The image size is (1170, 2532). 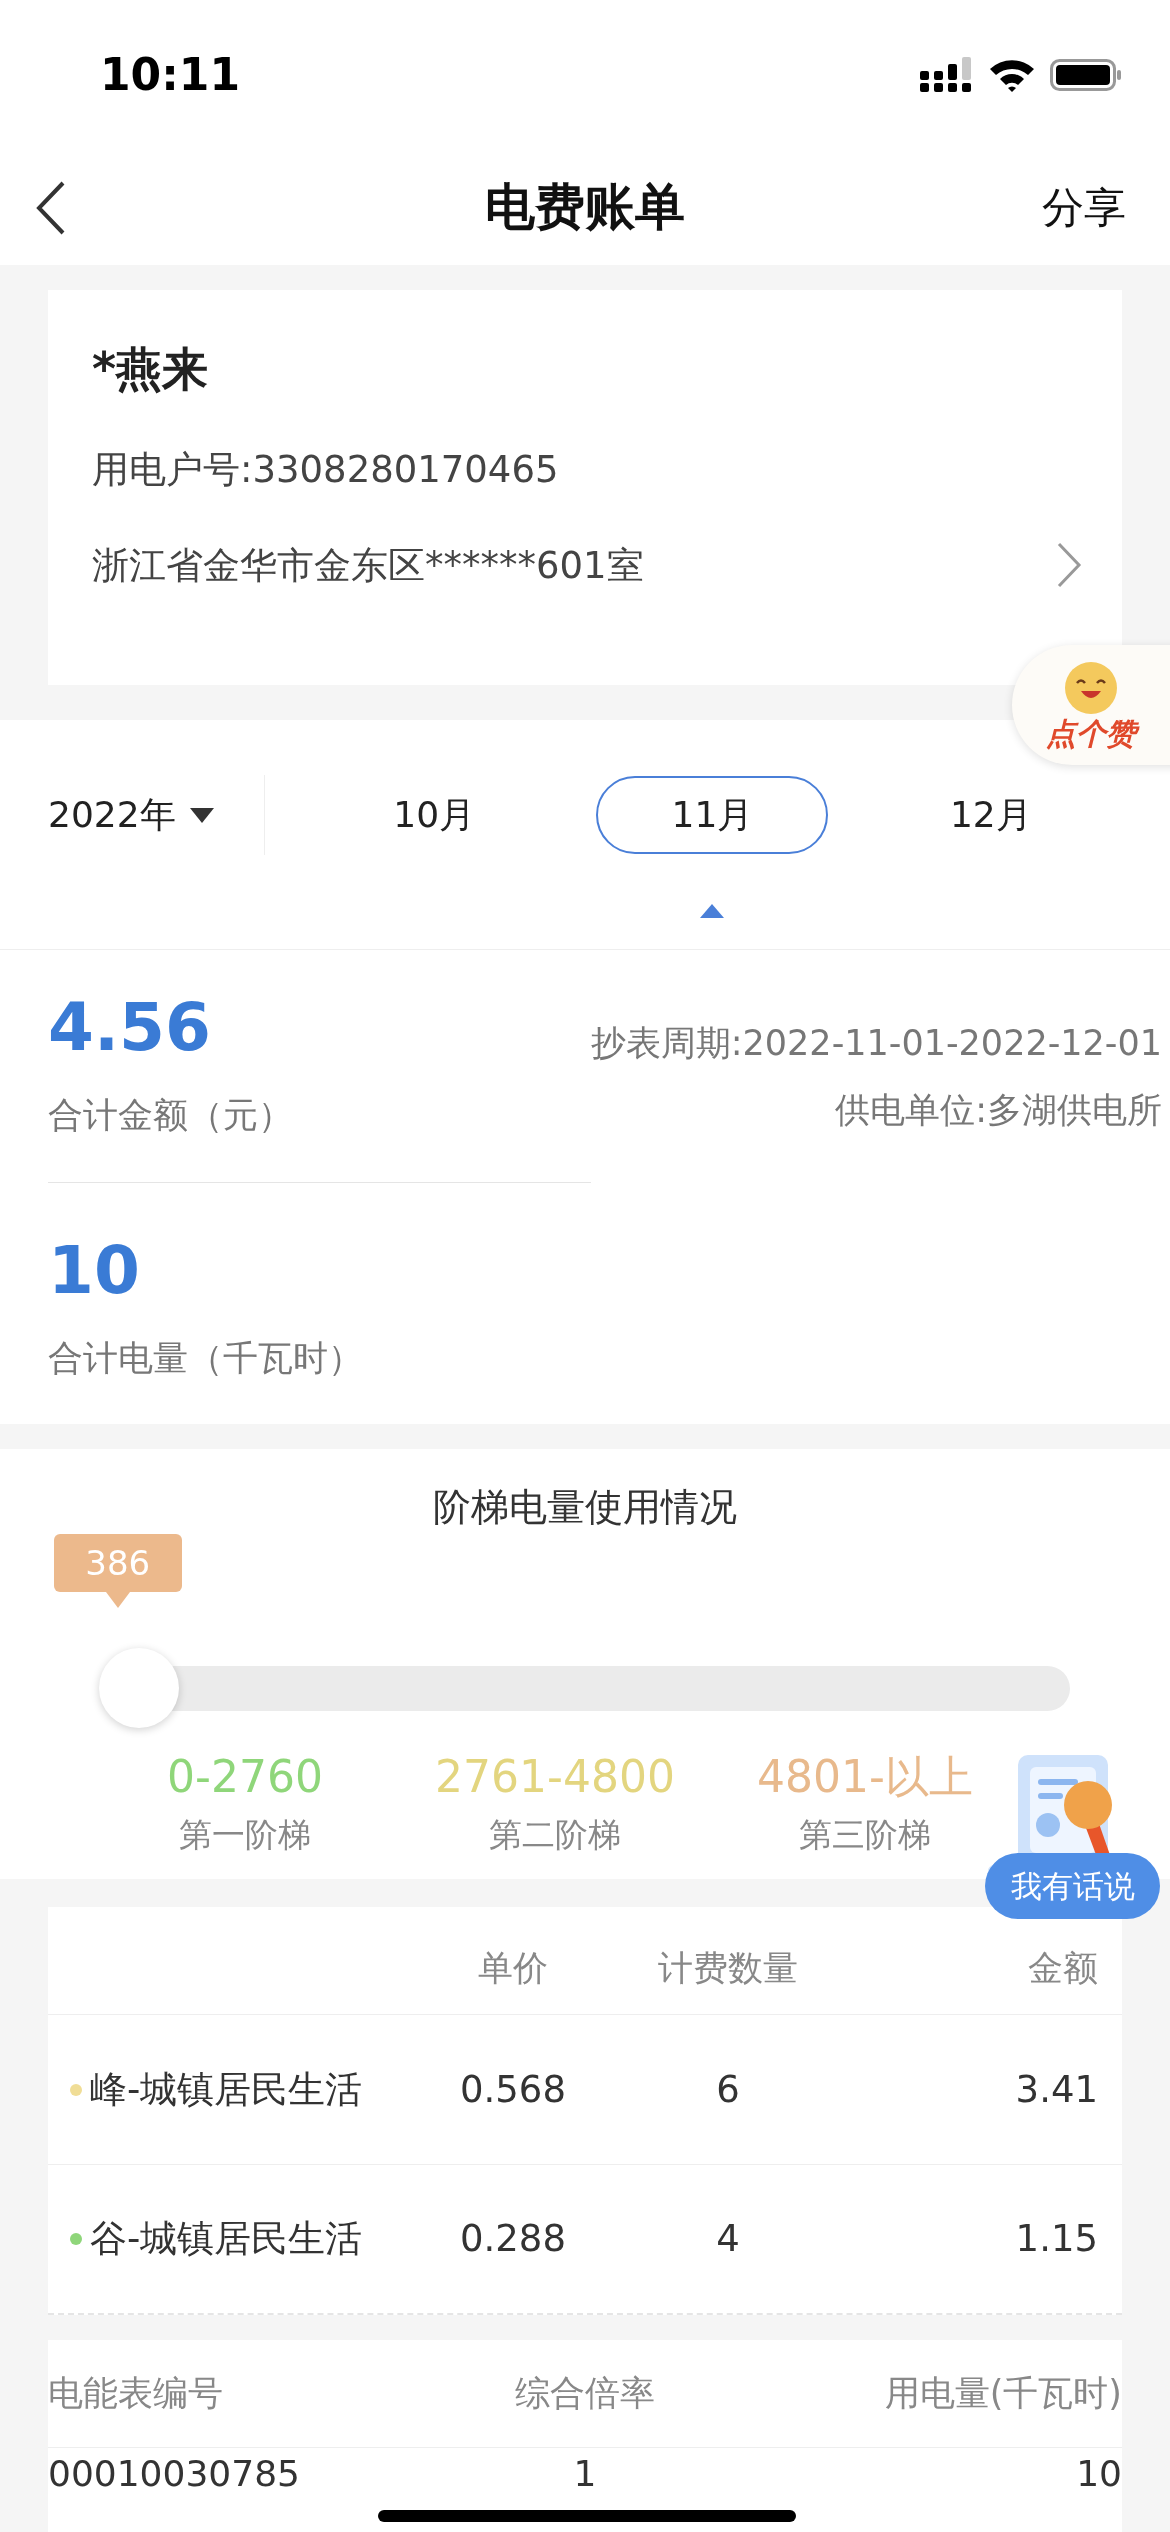 I want to click on battery-icon, so click(x=1086, y=75).